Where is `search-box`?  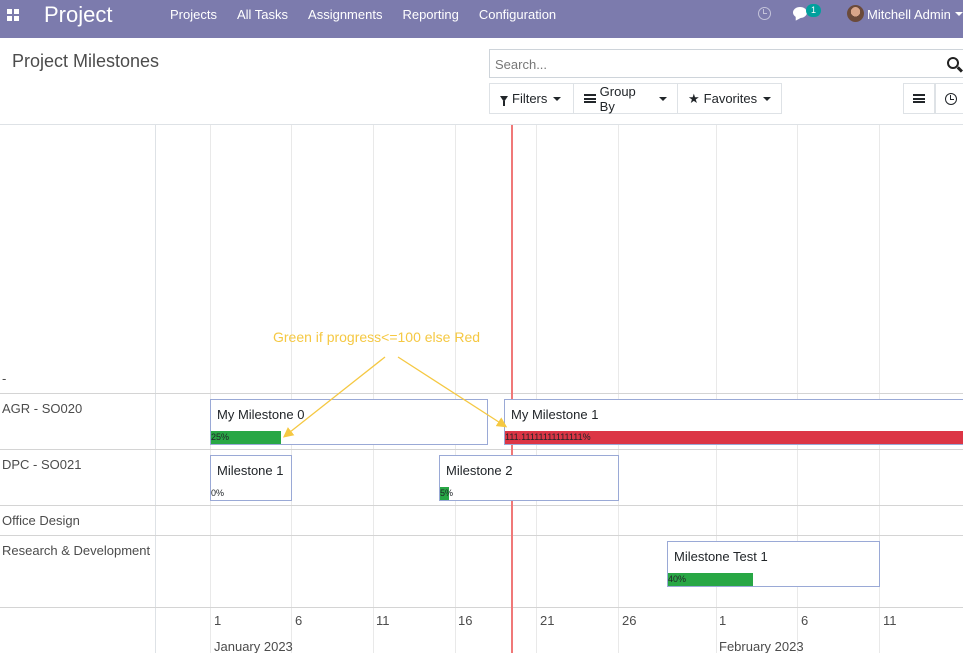
search-box is located at coordinates (726, 63).